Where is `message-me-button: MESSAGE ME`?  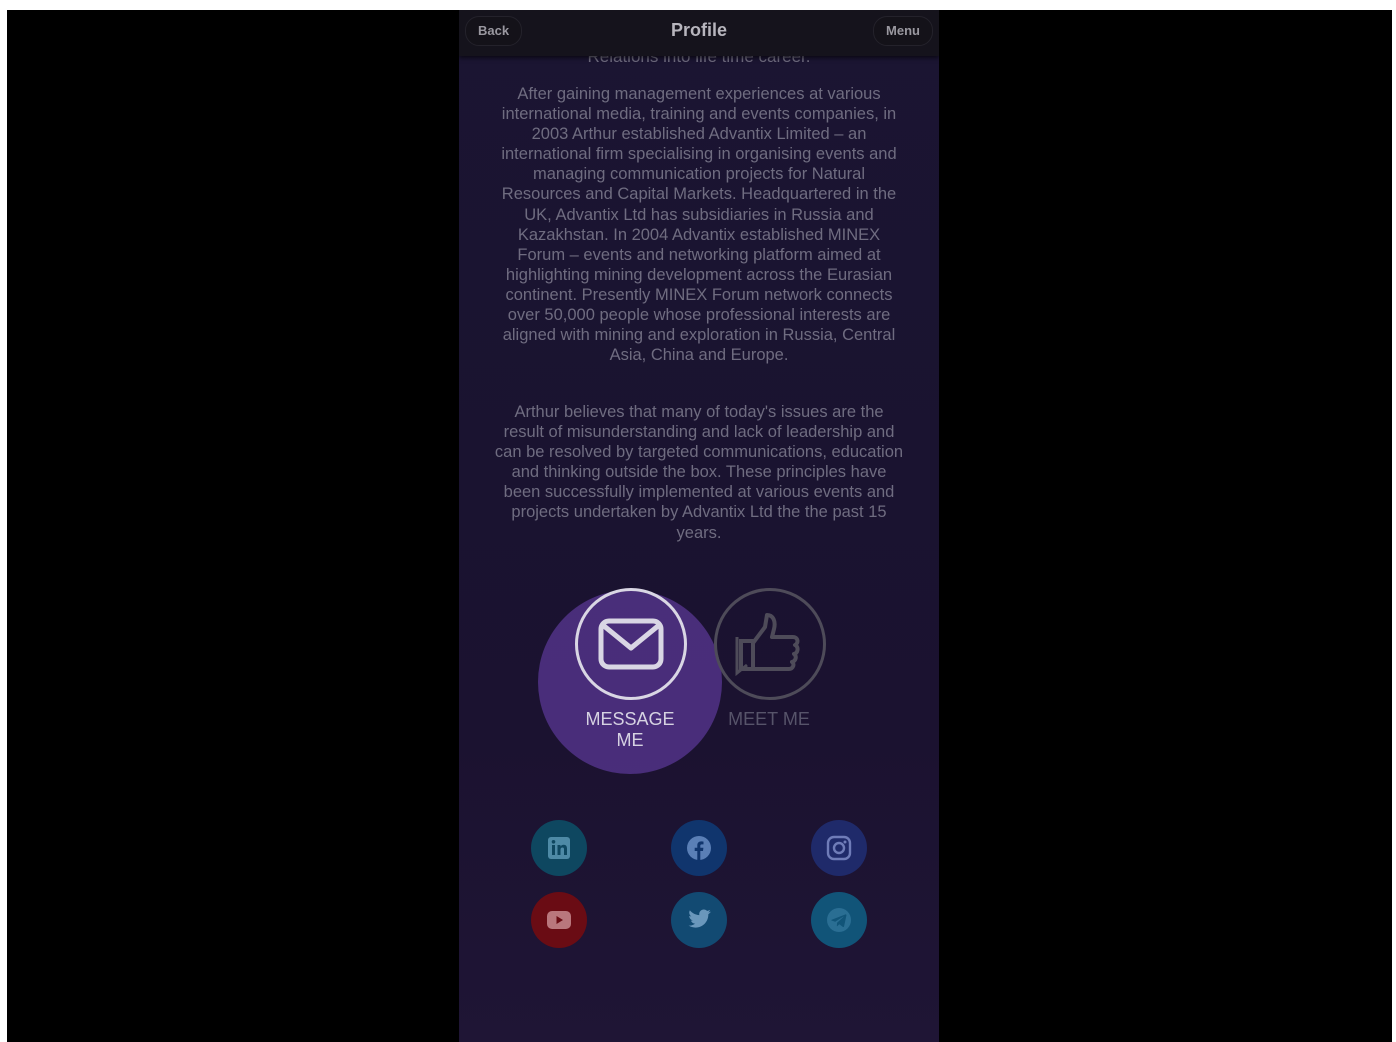
message-me-button: MESSAGE ME is located at coordinates (631, 669).